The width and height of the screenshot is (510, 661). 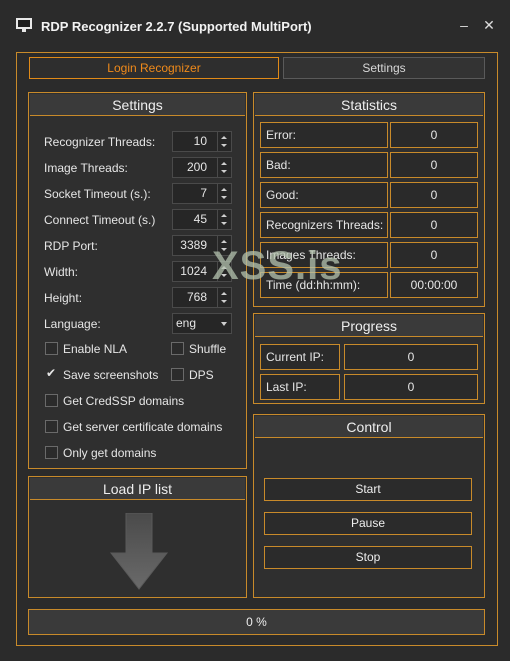 What do you see at coordinates (186, 323) in the screenshot?
I see `language-value: eng` at bounding box center [186, 323].